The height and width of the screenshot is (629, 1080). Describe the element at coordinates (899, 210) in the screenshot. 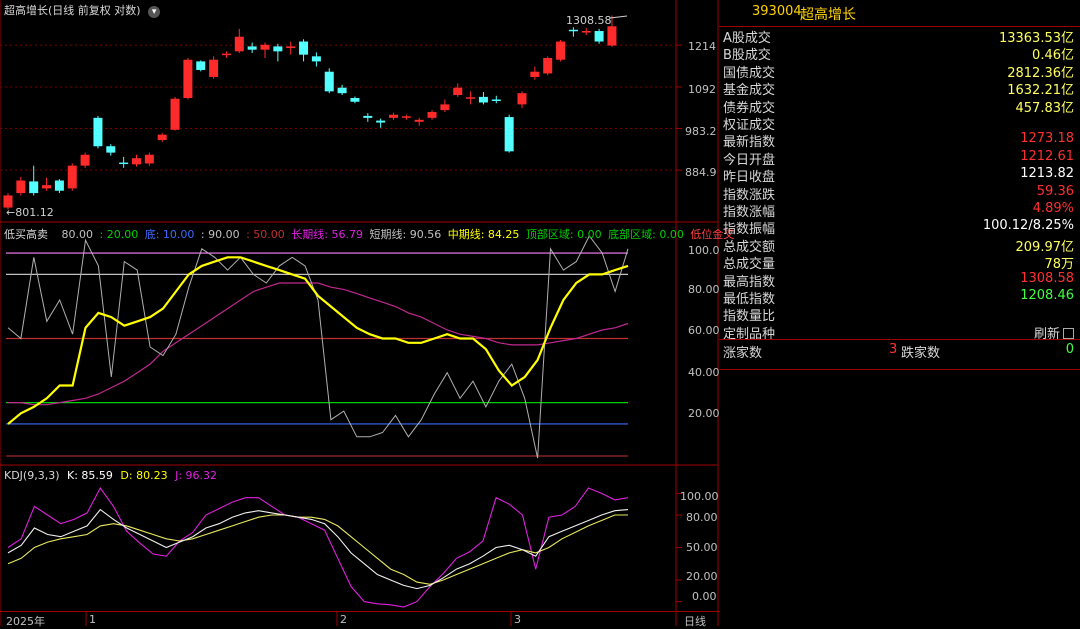

I see `info-row: 指数涨幅 4.89%` at that location.